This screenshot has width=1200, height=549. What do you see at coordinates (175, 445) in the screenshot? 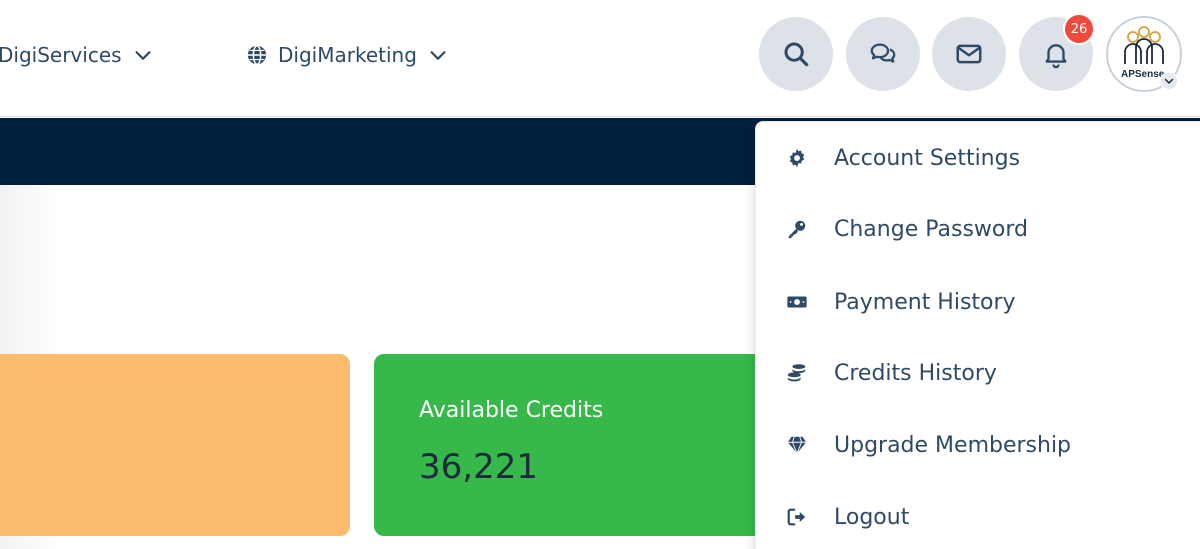
I see `stat-card-orange` at bounding box center [175, 445].